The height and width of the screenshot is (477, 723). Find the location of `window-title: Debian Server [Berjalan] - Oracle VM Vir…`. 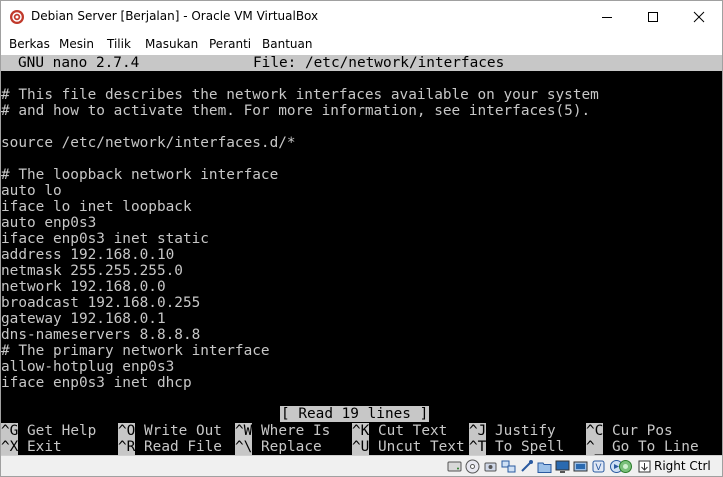

window-title: Debian Server [Berjalan] - Oracle VM Vir… is located at coordinates (175, 16).